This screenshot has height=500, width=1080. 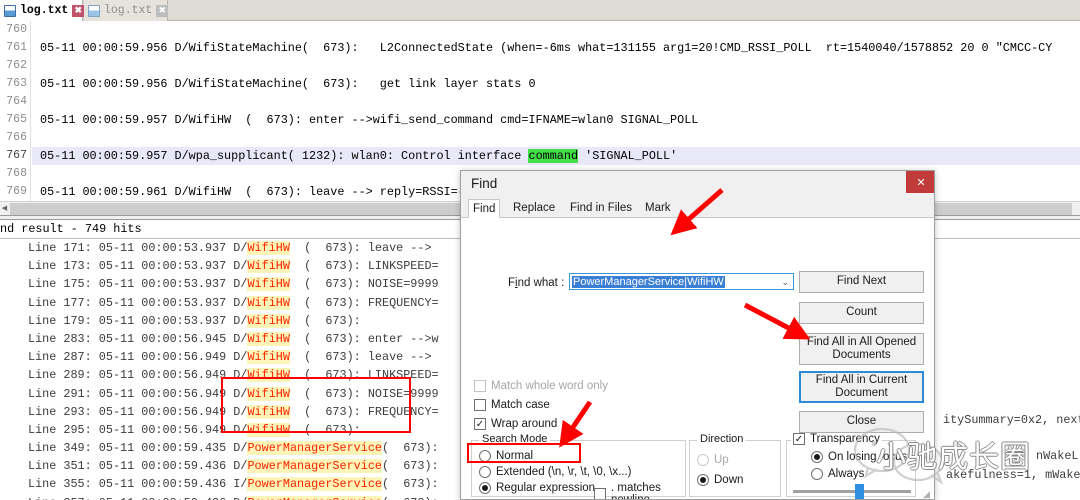 What do you see at coordinates (697, 212) in the screenshot?
I see `arrow-to-find-what-input` at bounding box center [697, 212].